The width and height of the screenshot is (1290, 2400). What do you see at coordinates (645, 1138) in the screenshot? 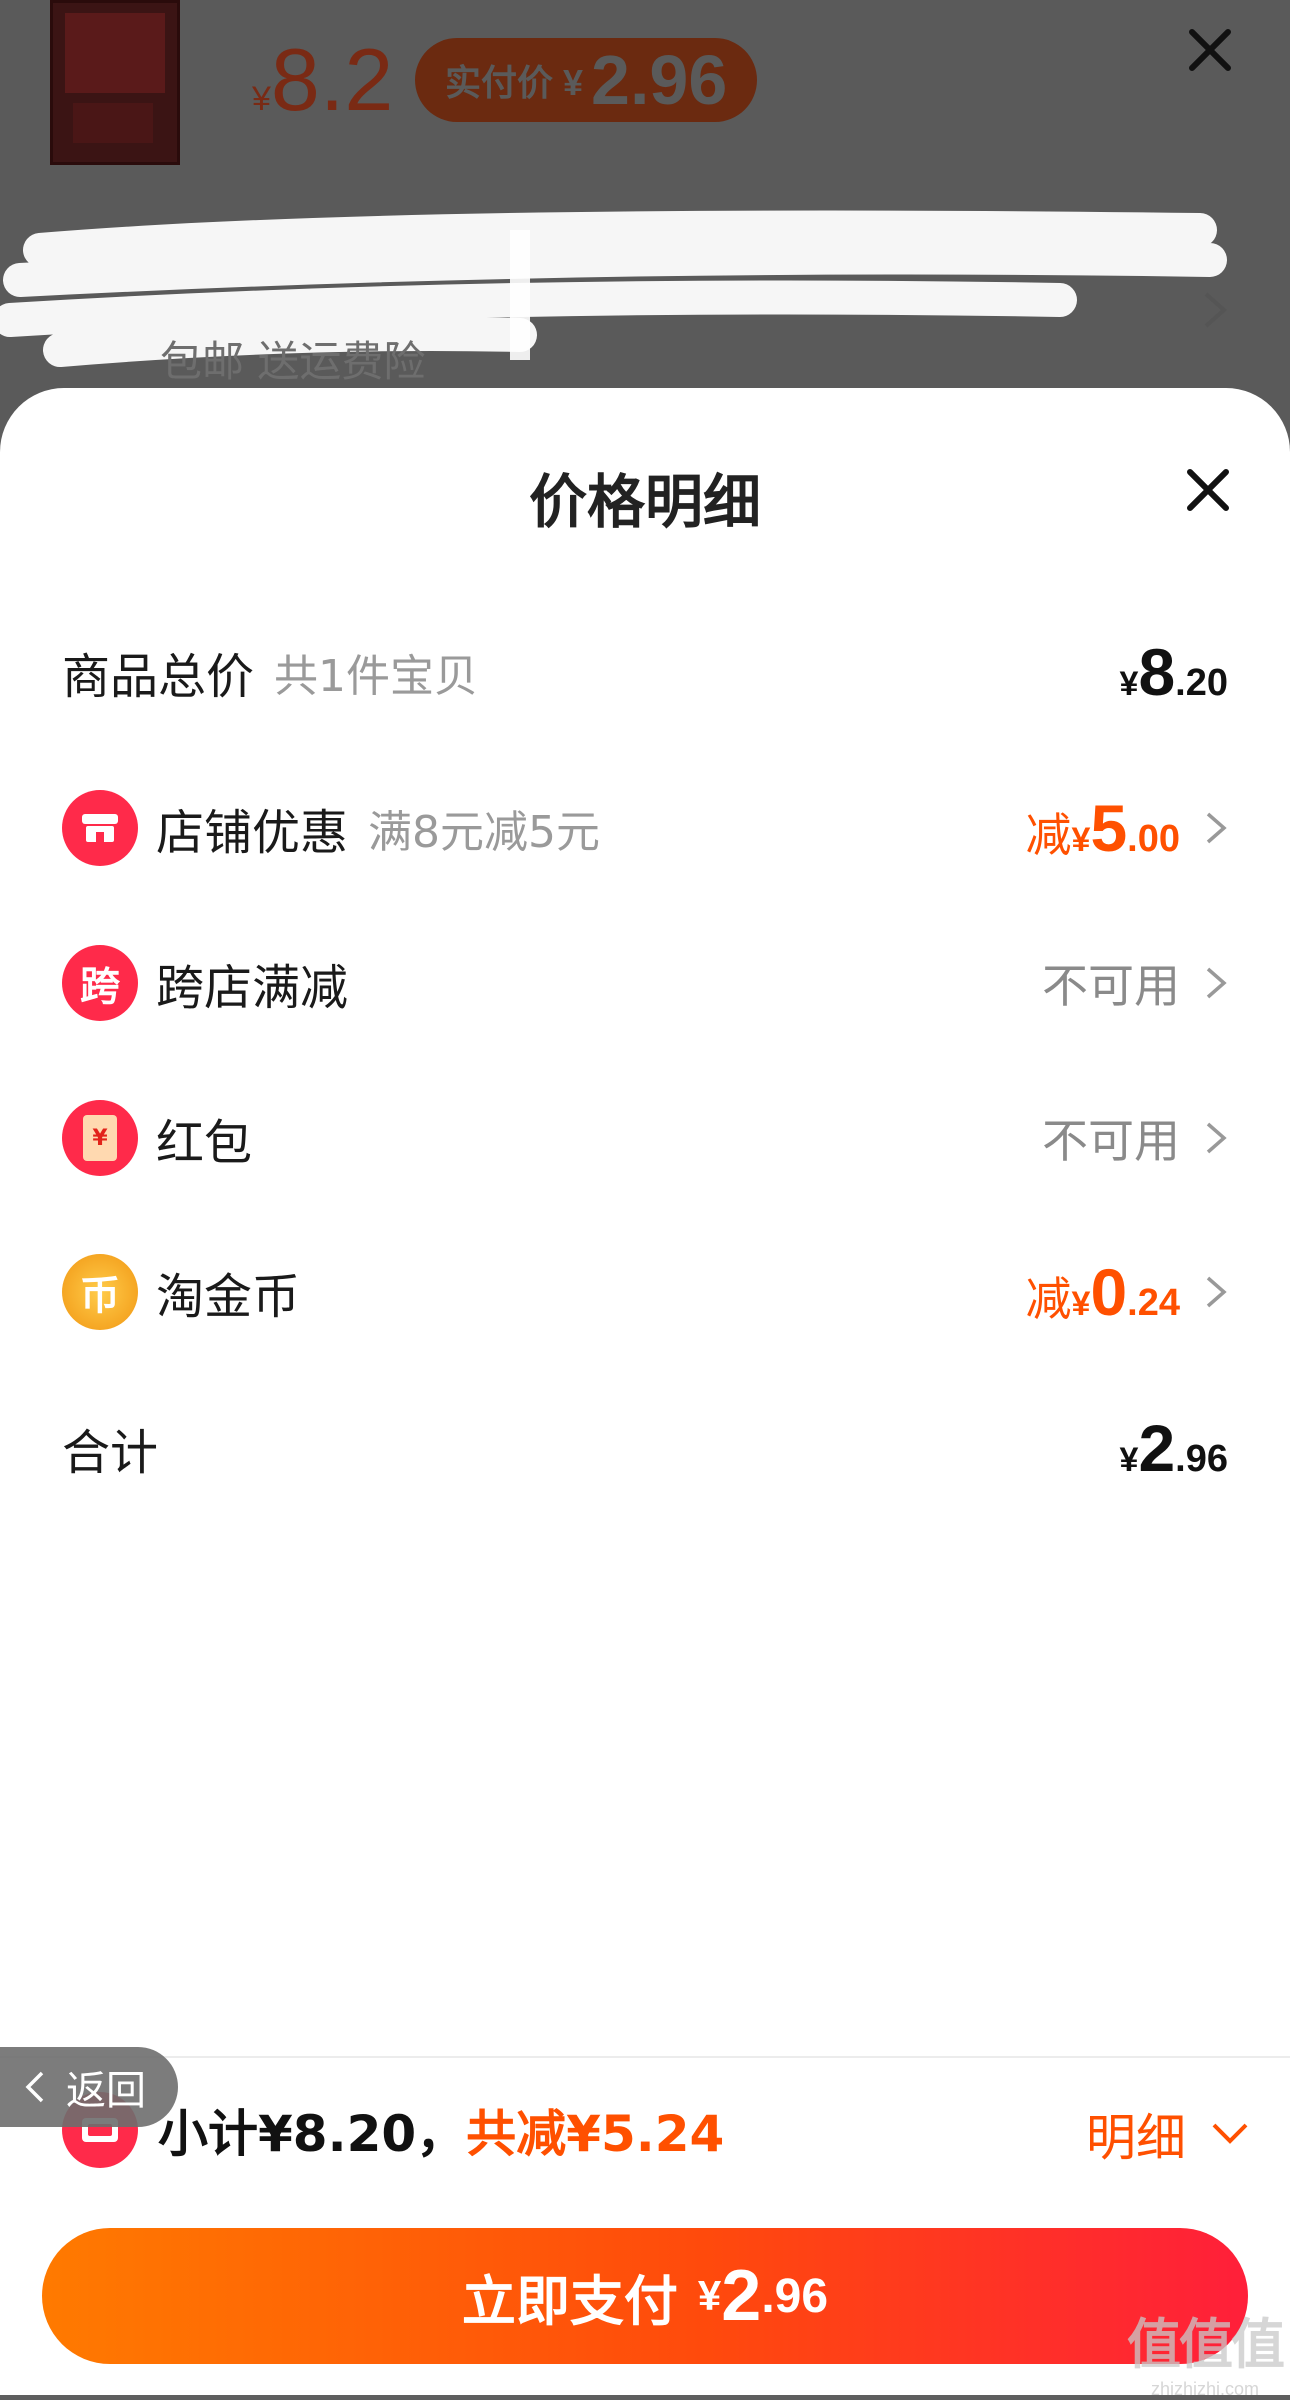
I see `row-red-packet: ¥ 红包 不可用` at bounding box center [645, 1138].